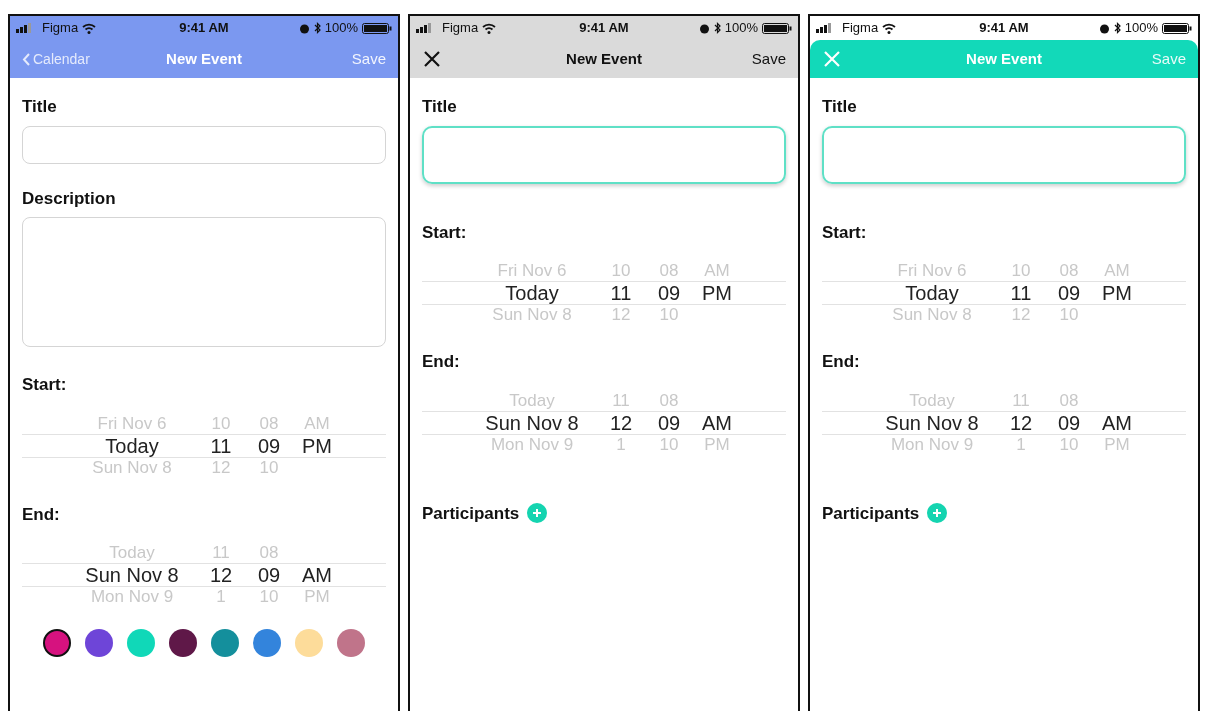  I want to click on chevron-icon, so click(26, 59).